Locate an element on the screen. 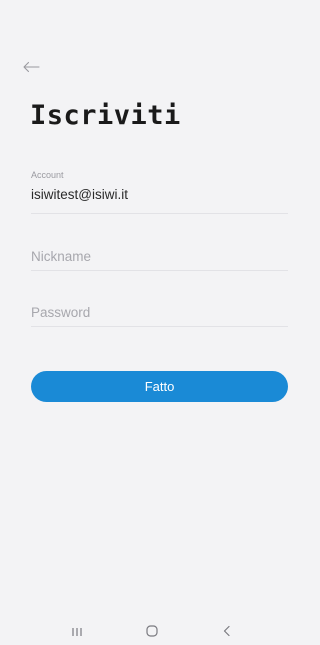  arrow-left-icon is located at coordinates (31, 67).